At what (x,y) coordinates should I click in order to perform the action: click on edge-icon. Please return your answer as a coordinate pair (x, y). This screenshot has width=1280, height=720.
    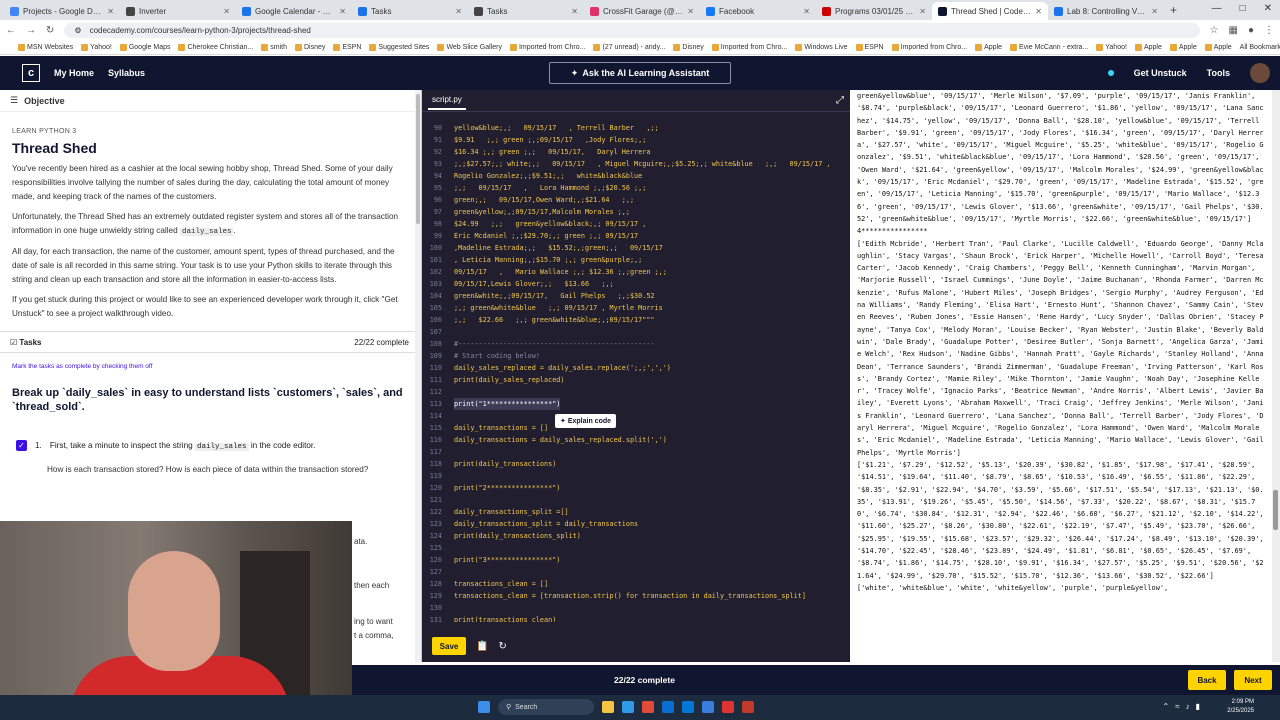
    Looking at the image, I should click on (628, 707).